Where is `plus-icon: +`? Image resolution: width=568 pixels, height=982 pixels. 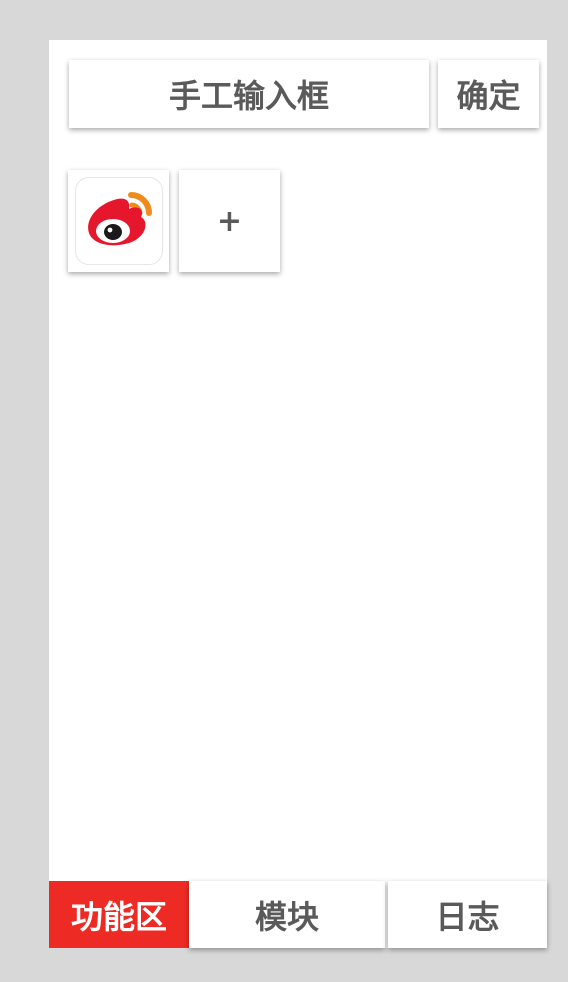
plus-icon: + is located at coordinates (229, 221).